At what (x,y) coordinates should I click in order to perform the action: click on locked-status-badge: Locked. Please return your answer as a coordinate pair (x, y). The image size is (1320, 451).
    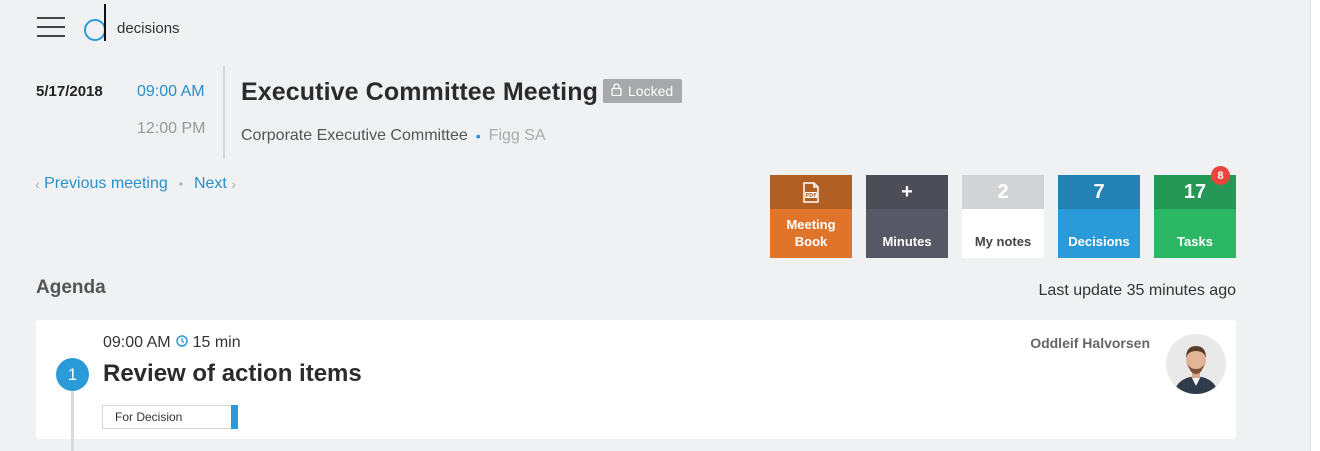
    Looking at the image, I should click on (643, 91).